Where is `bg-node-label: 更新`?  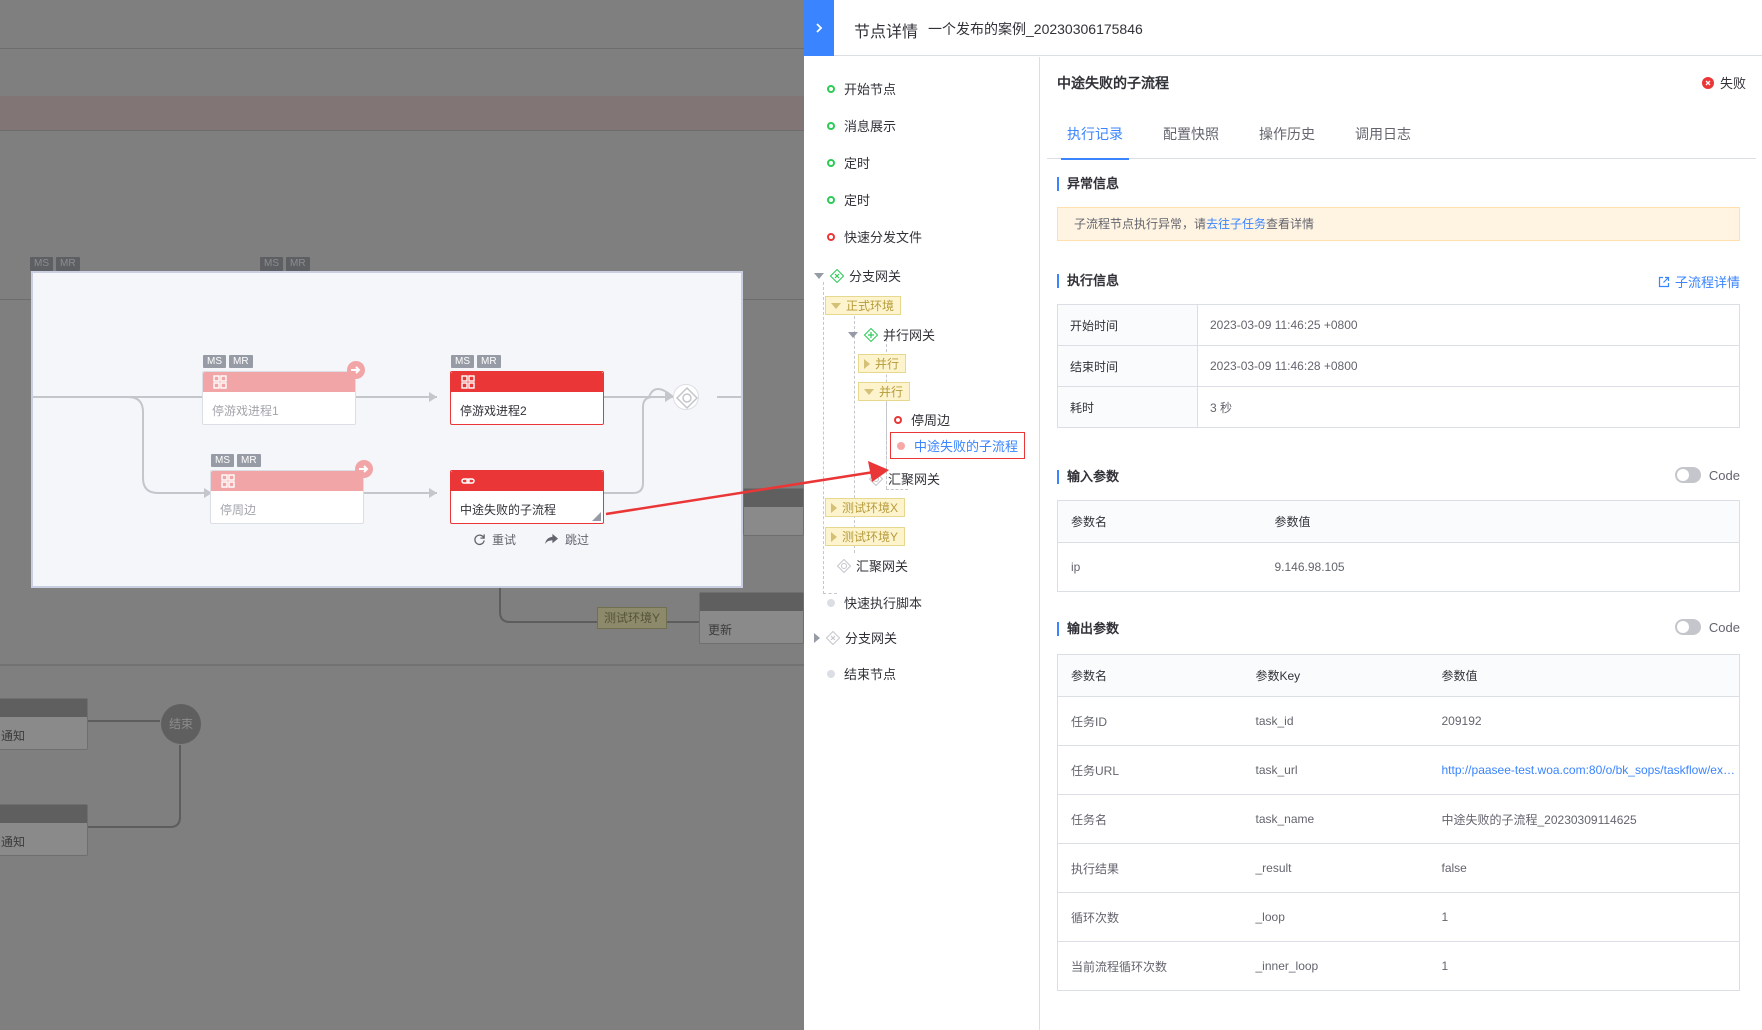 bg-node-label: 更新 is located at coordinates (720, 630).